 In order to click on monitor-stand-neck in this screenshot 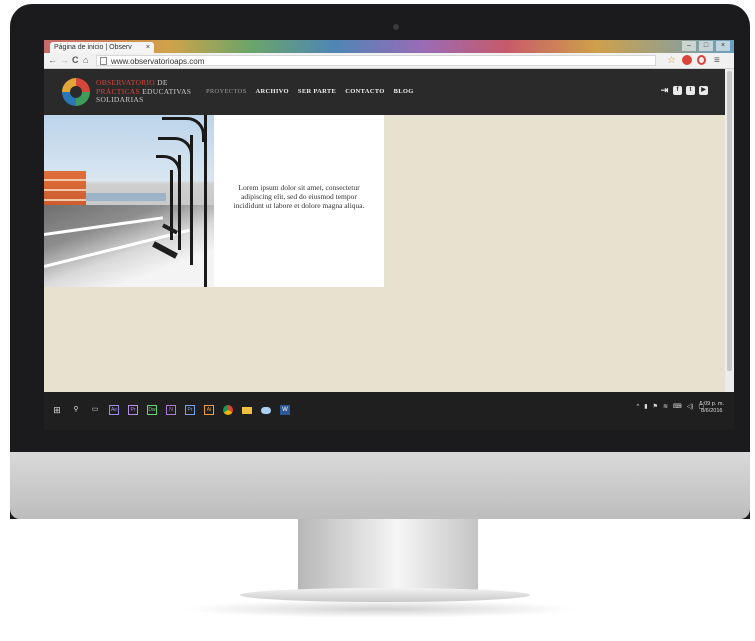, I will do `click(388, 557)`.